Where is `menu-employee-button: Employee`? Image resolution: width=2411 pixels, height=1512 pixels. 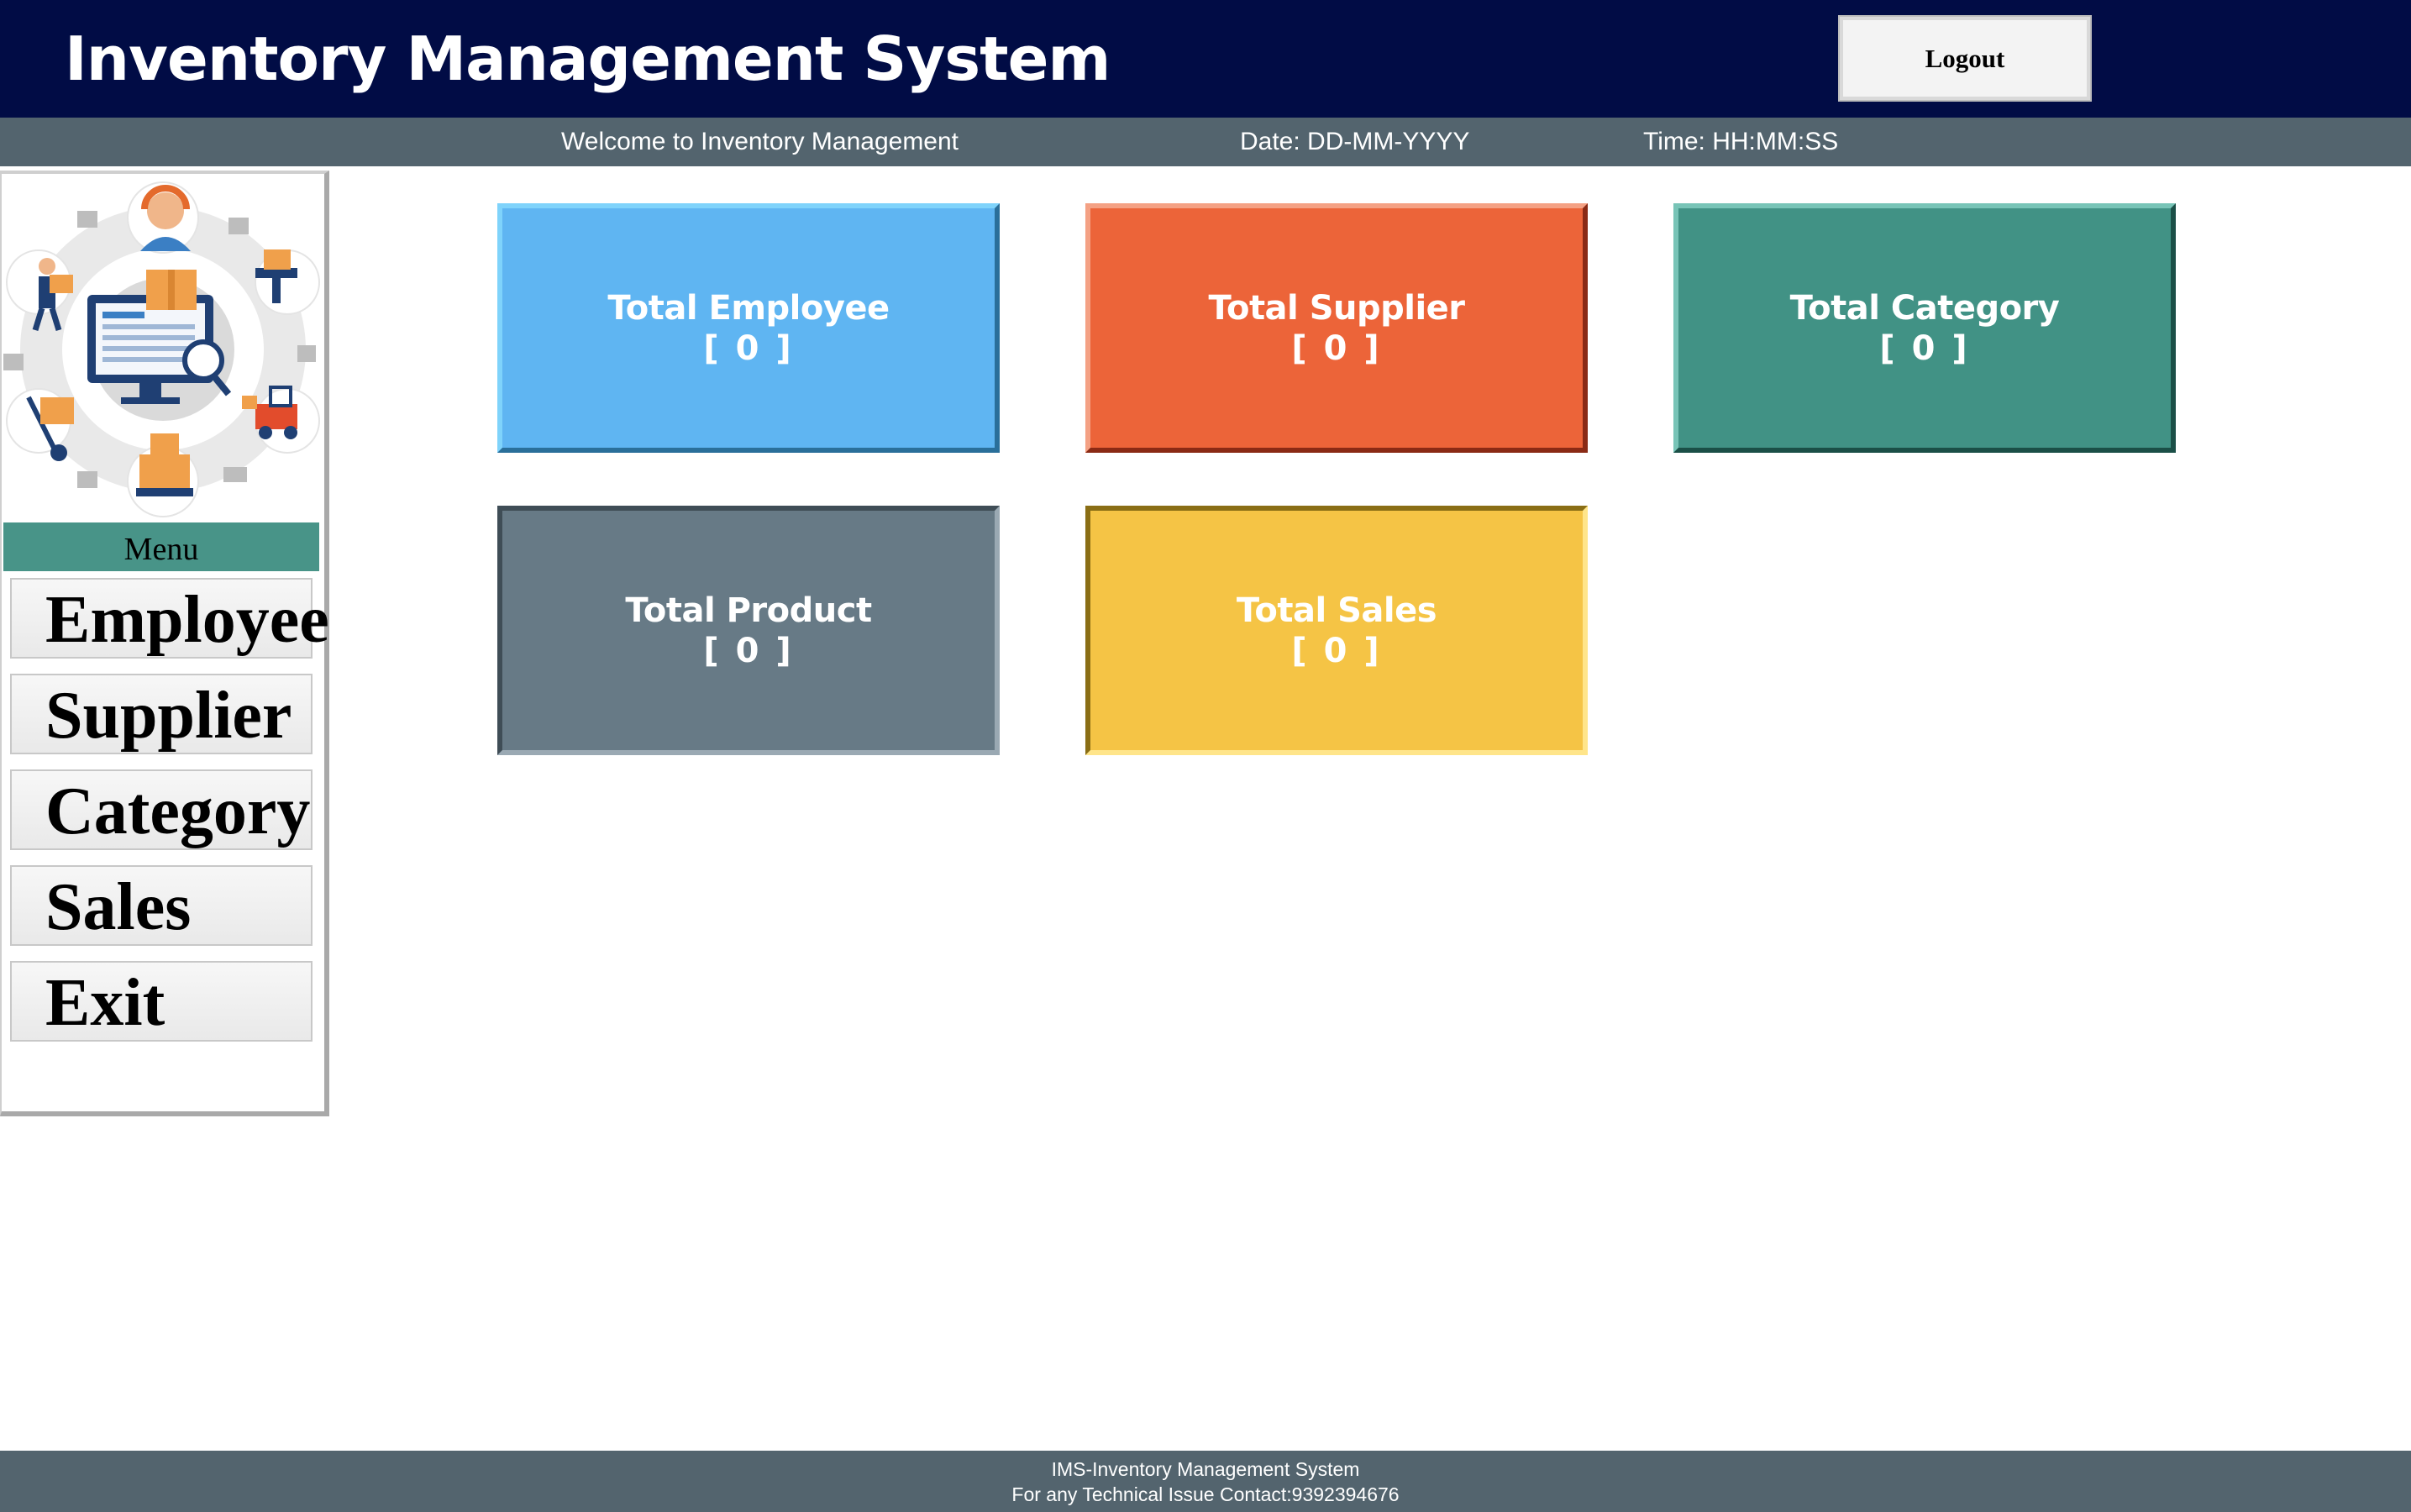 menu-employee-button: Employee is located at coordinates (169, 618).